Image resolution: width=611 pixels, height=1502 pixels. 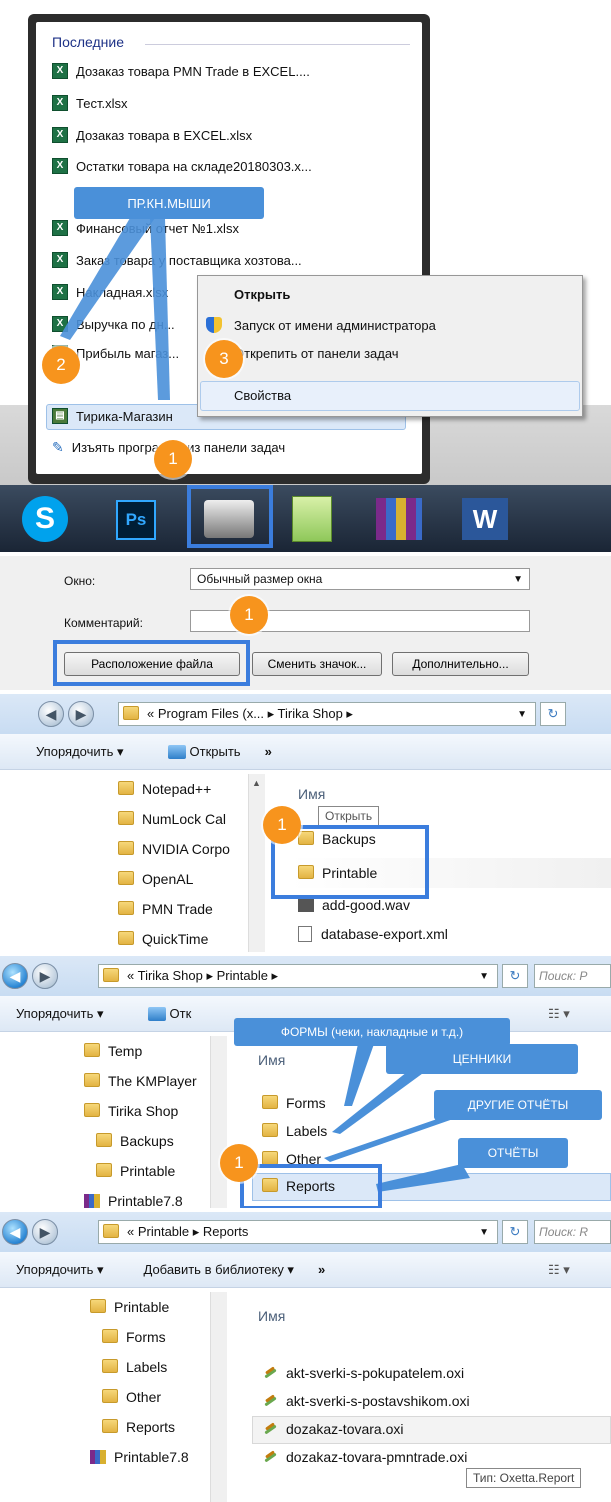 What do you see at coordinates (80, 581) in the screenshot?
I see `window-label: Окно:` at bounding box center [80, 581].